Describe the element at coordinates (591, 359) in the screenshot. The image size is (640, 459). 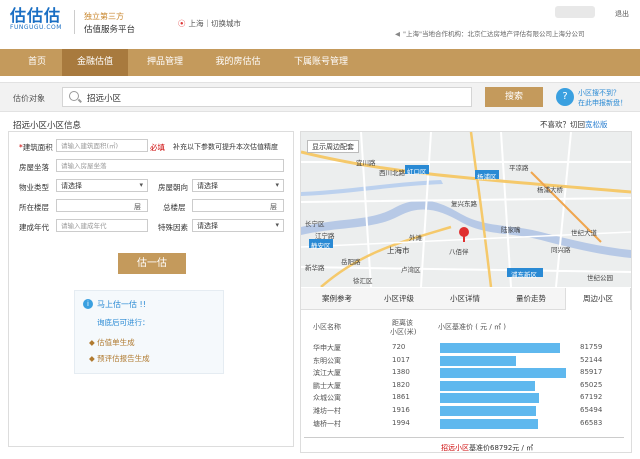
I see `row-price: 52144` at that location.